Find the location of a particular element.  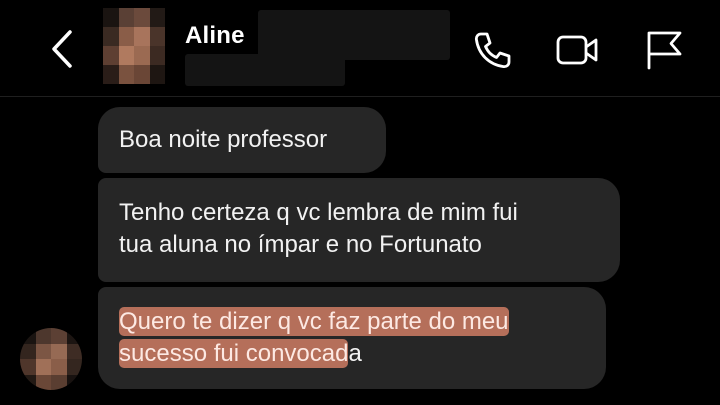

flag-icon is located at coordinates (664, 50).